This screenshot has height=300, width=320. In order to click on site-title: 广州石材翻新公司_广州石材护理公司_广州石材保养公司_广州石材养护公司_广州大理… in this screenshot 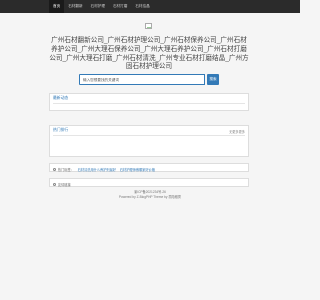, I will do `click(149, 54)`.